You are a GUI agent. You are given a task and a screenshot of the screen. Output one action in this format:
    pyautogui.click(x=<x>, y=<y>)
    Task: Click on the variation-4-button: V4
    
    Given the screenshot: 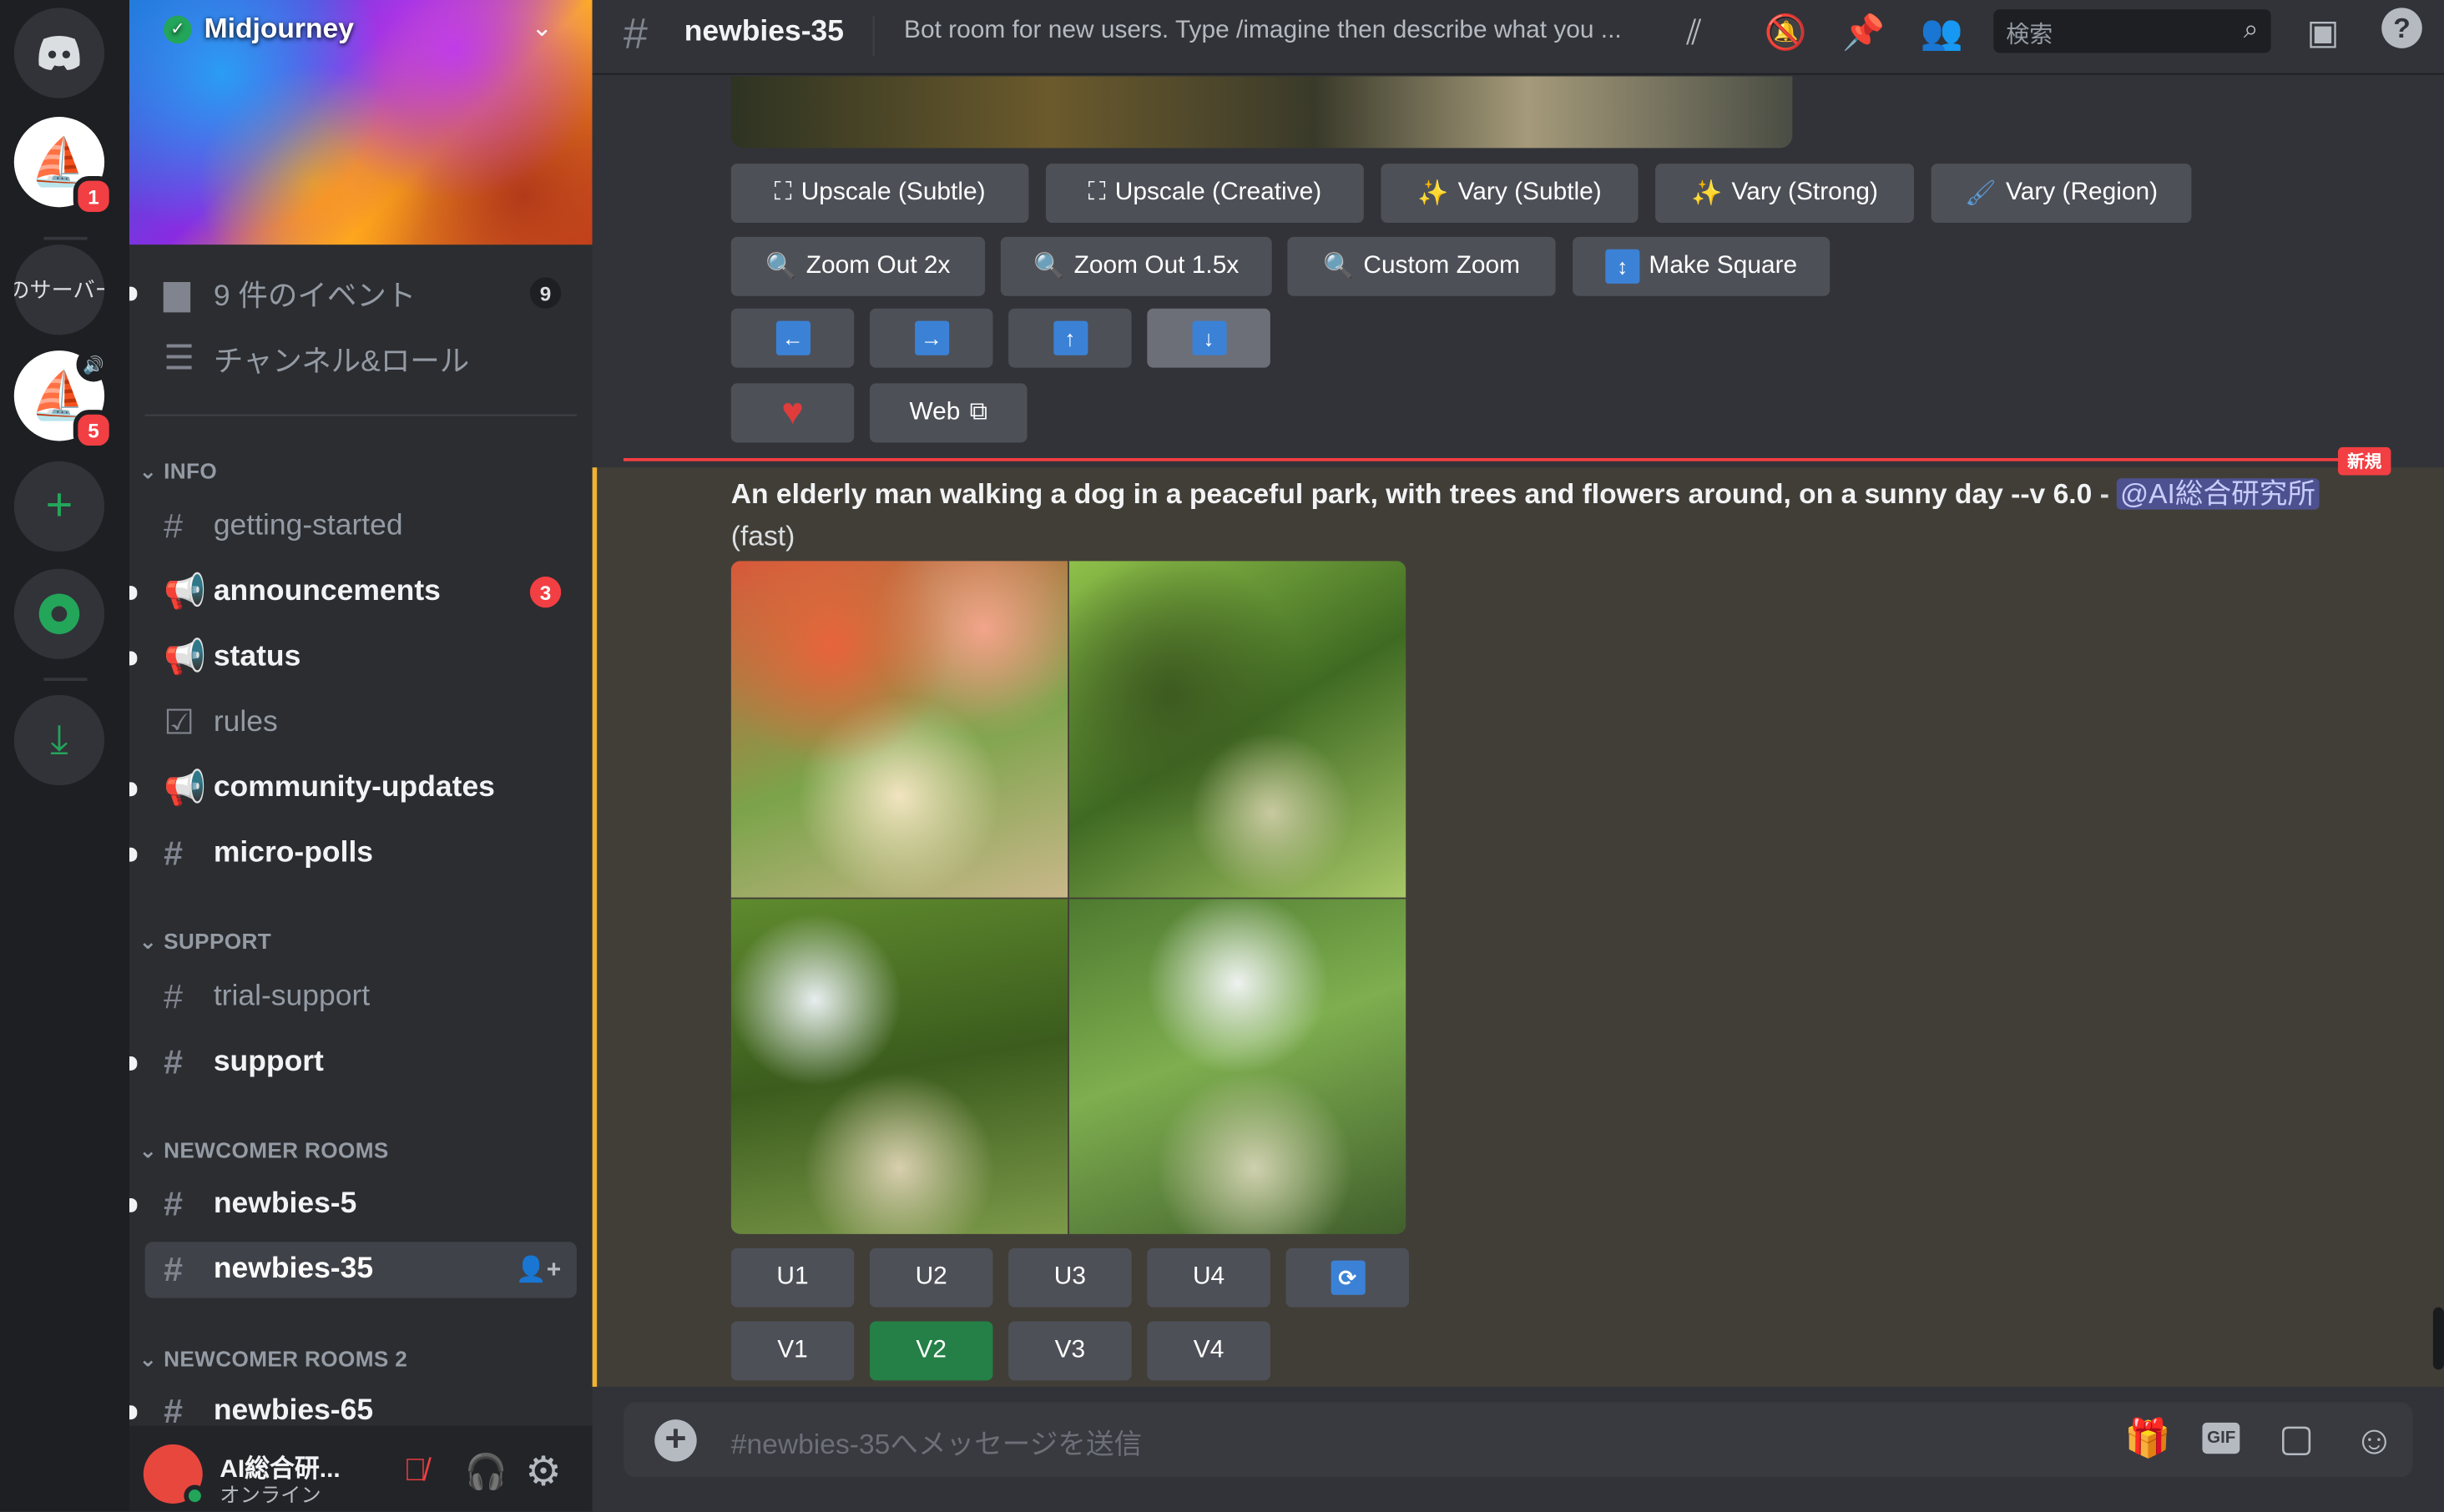 What is the action you would take?
    pyautogui.click(x=1208, y=1351)
    